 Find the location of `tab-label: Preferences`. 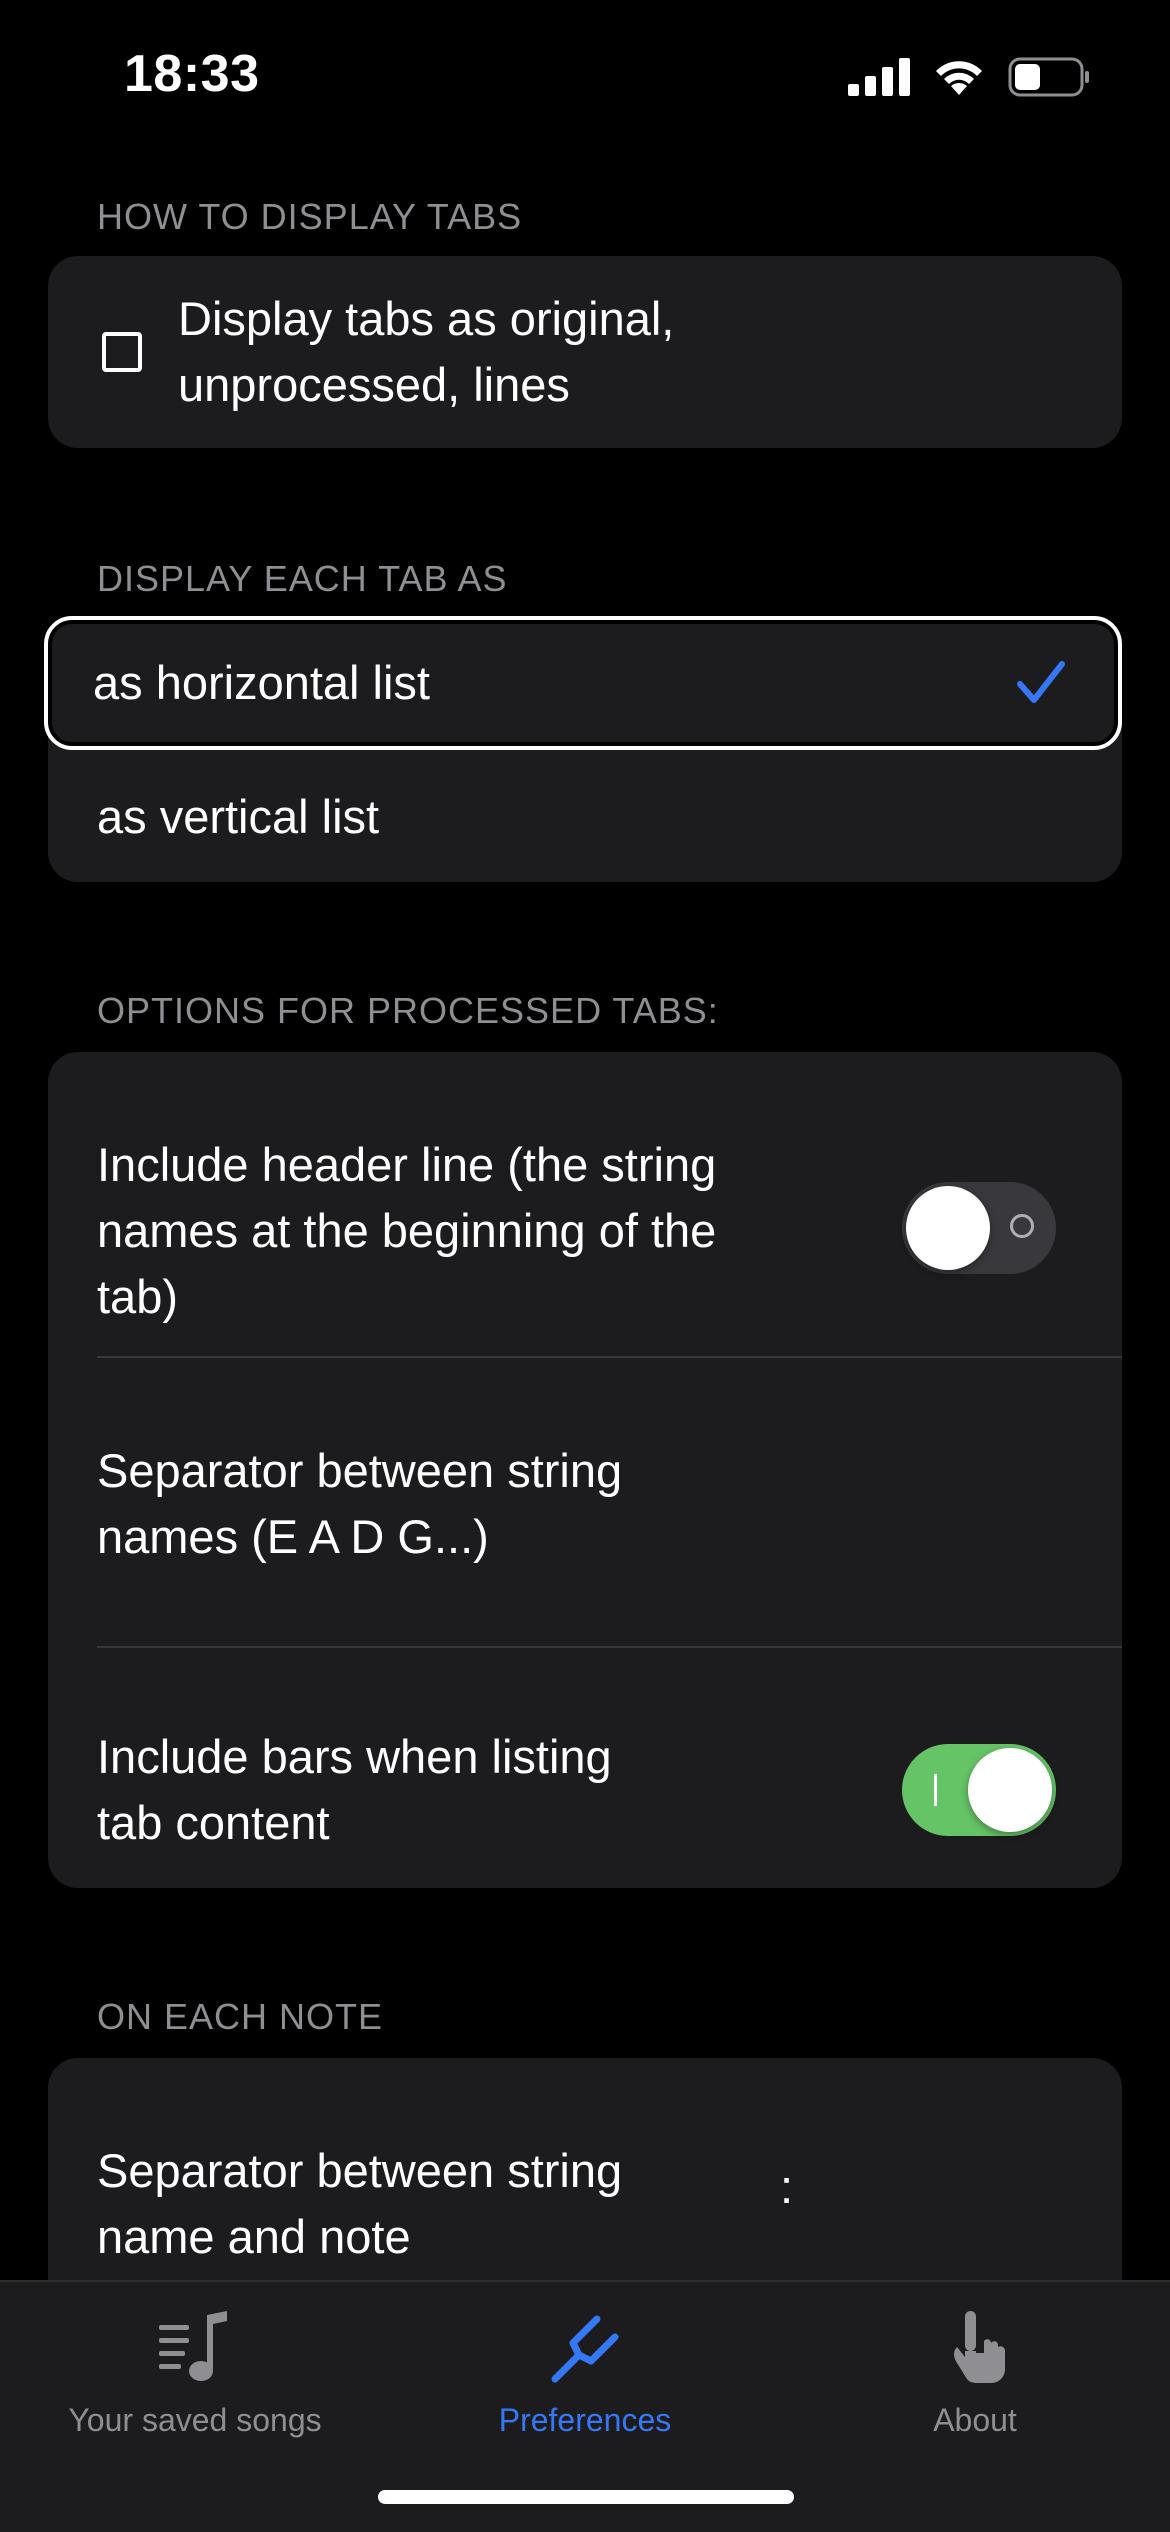

tab-label: Preferences is located at coordinates (585, 2420).